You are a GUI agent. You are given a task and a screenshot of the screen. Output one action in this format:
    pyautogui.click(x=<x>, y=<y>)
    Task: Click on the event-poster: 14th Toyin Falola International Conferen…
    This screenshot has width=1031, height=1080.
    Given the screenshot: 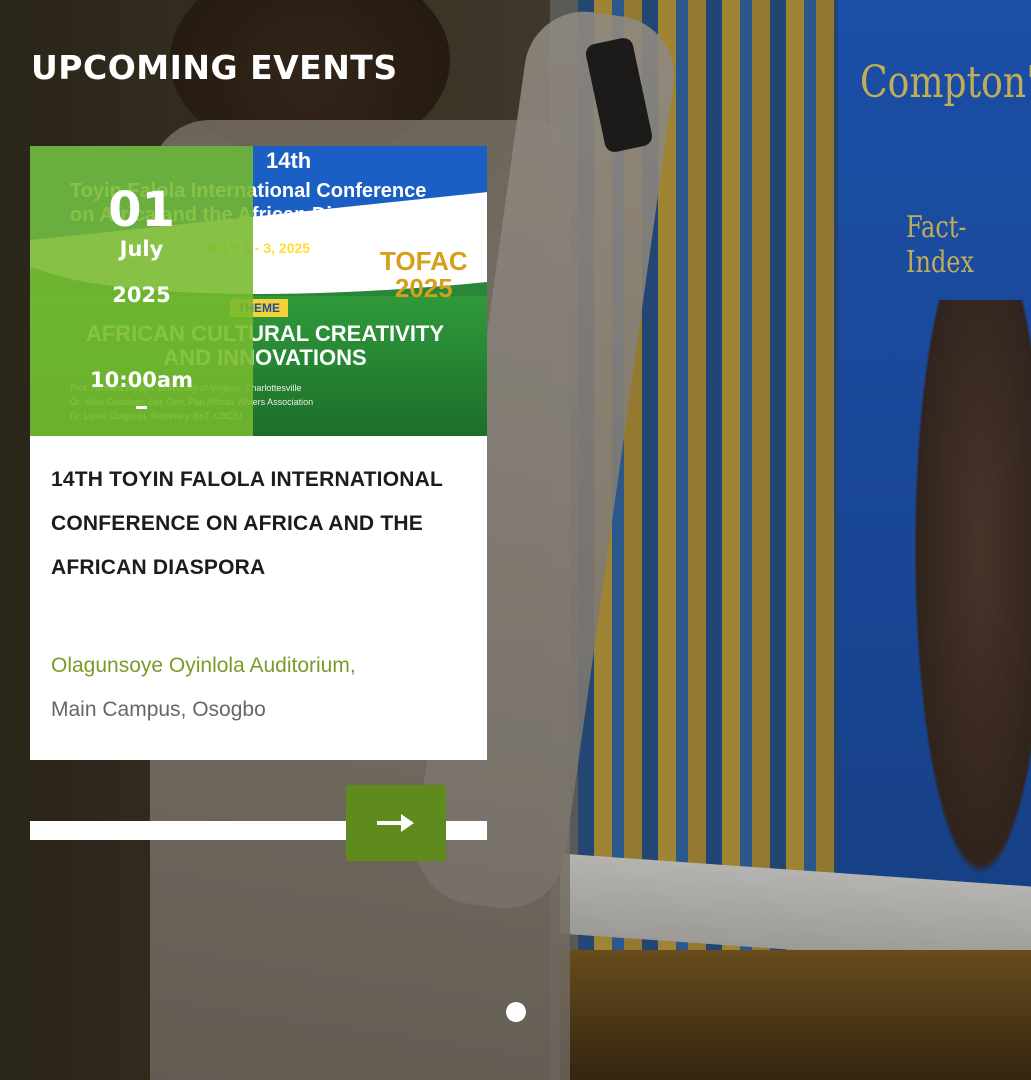 What is the action you would take?
    pyautogui.click(x=258, y=291)
    